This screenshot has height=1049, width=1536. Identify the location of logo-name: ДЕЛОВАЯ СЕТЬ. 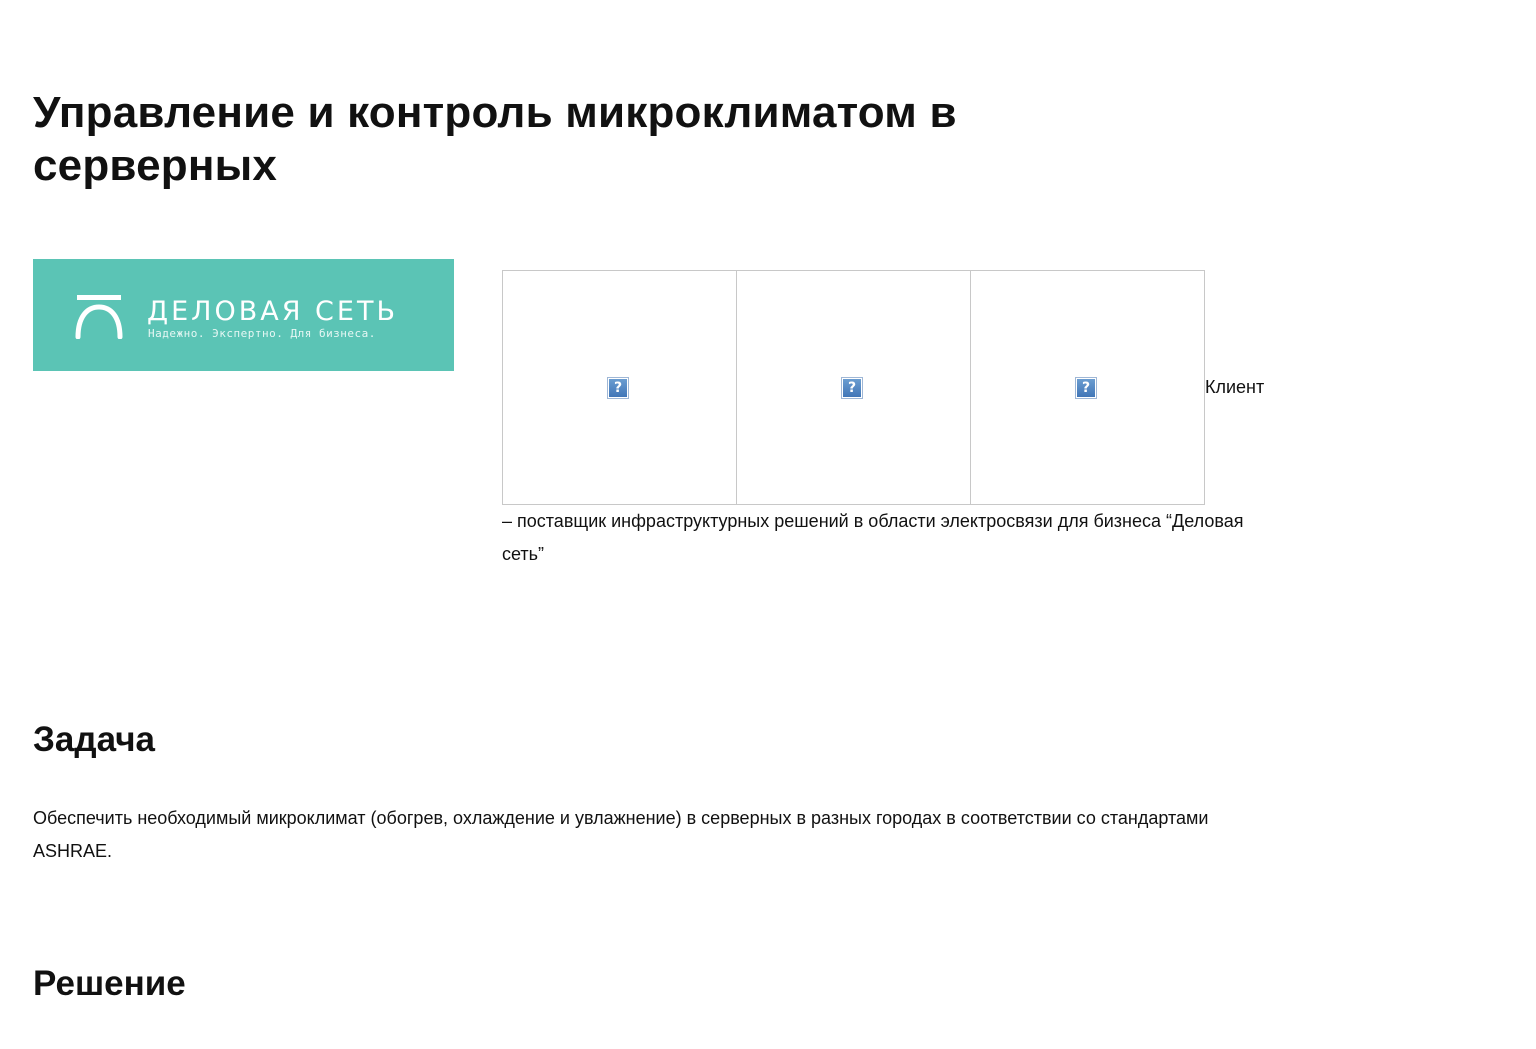
(272, 311).